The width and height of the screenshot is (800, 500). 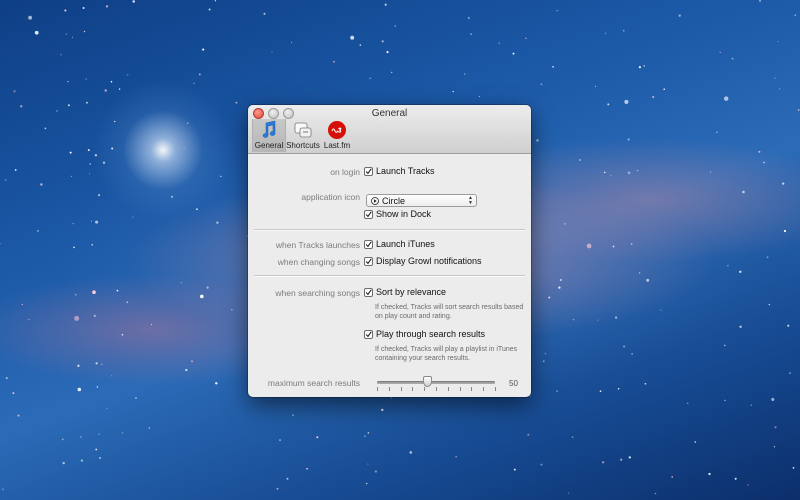 I want to click on max-results-slider-knob, so click(x=428, y=381).